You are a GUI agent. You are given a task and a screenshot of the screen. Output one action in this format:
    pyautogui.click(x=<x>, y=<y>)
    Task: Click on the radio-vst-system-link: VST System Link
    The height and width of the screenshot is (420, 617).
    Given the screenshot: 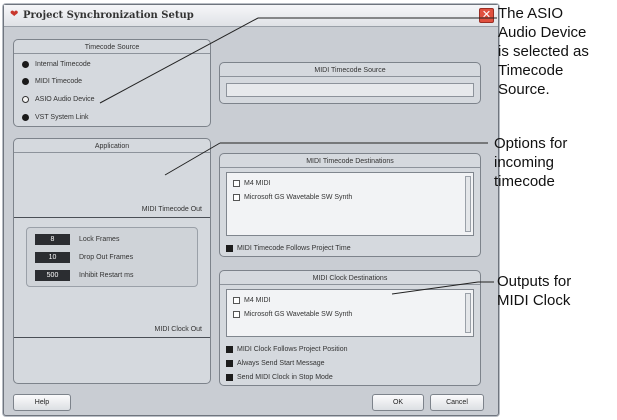 What is the action you would take?
    pyautogui.click(x=55, y=117)
    